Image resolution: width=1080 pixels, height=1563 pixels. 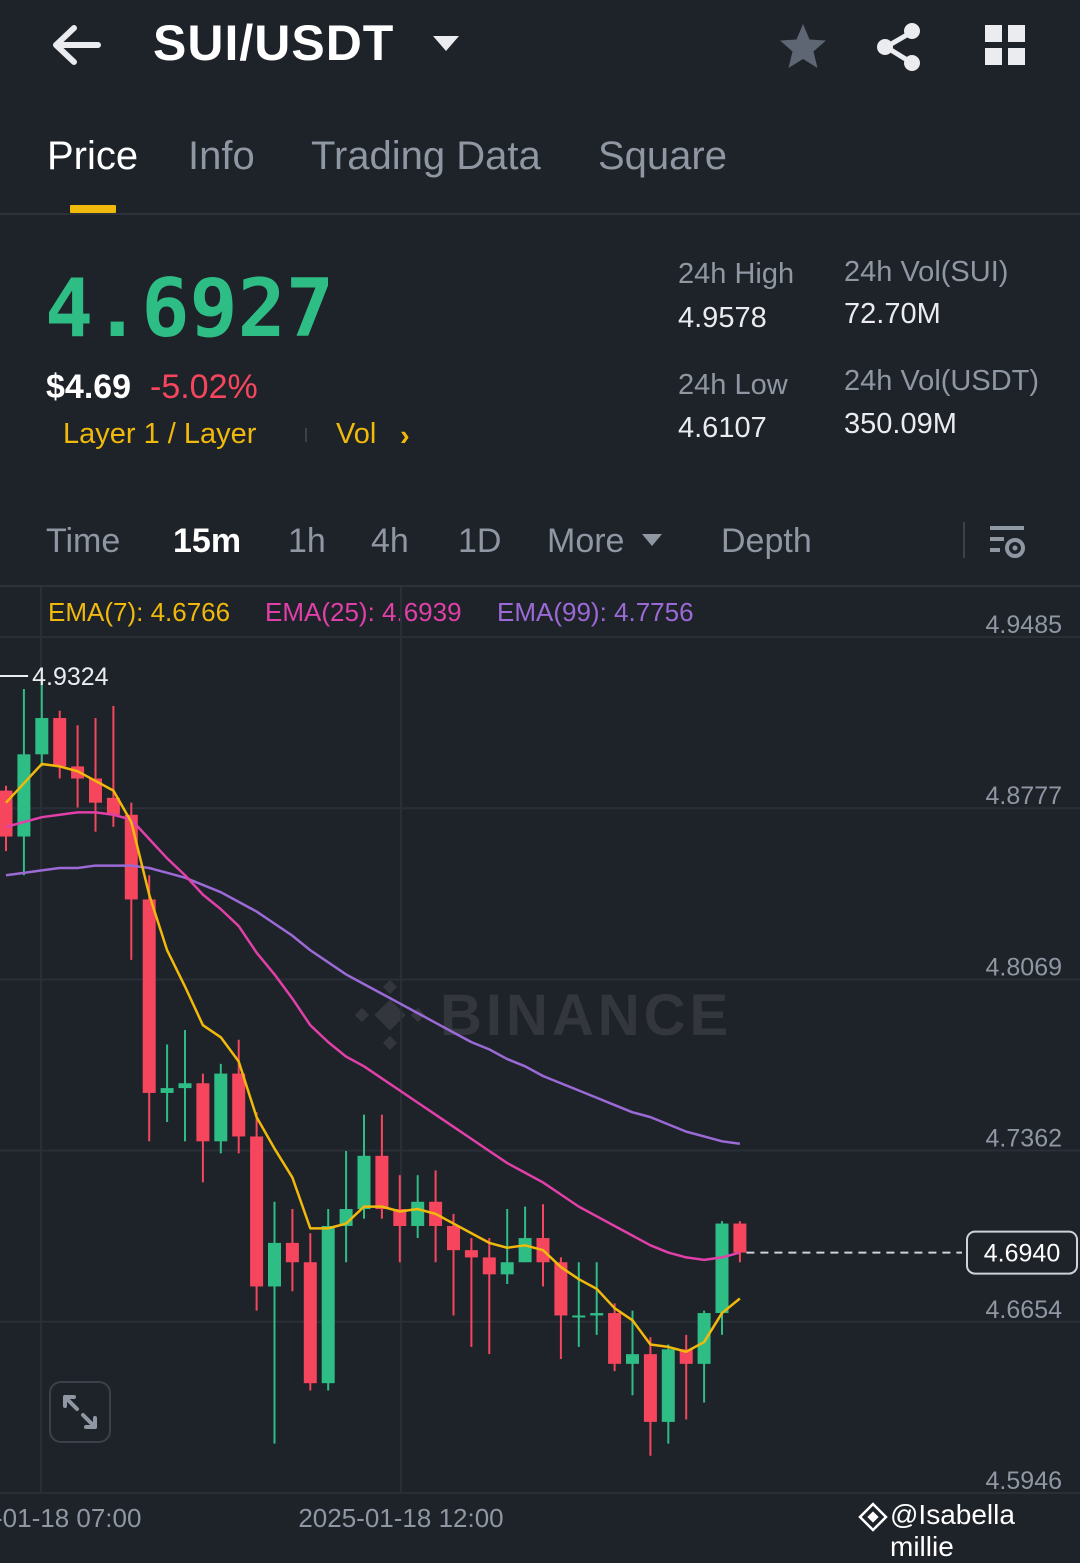 What do you see at coordinates (273, 43) in the screenshot?
I see `pair-title: SUI/USDT` at bounding box center [273, 43].